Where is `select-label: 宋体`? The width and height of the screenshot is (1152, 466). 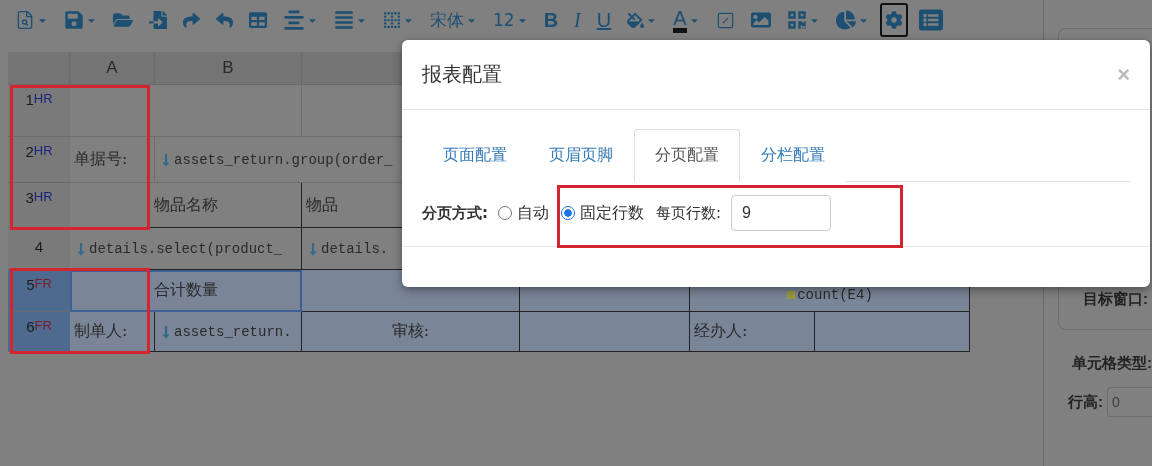 select-label: 宋体 is located at coordinates (447, 20).